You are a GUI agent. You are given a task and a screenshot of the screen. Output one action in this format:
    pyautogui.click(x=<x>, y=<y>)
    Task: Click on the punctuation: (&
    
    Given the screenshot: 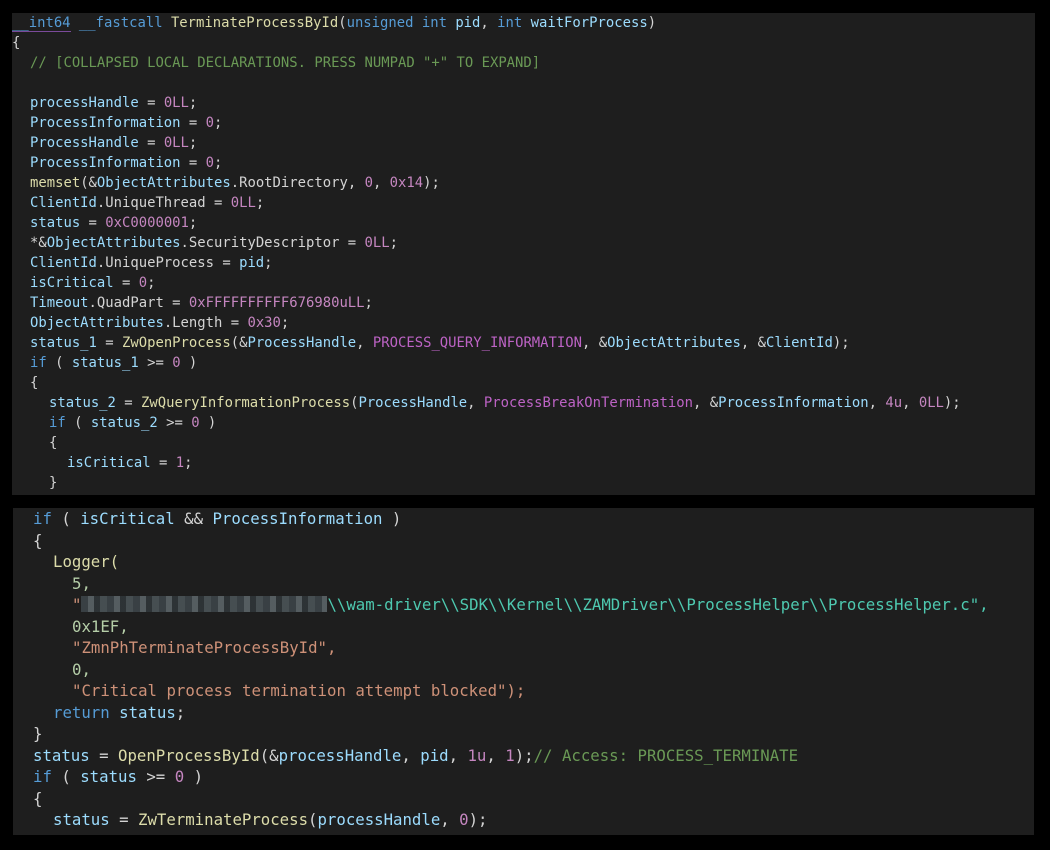 What is the action you would take?
    pyautogui.click(x=239, y=343)
    